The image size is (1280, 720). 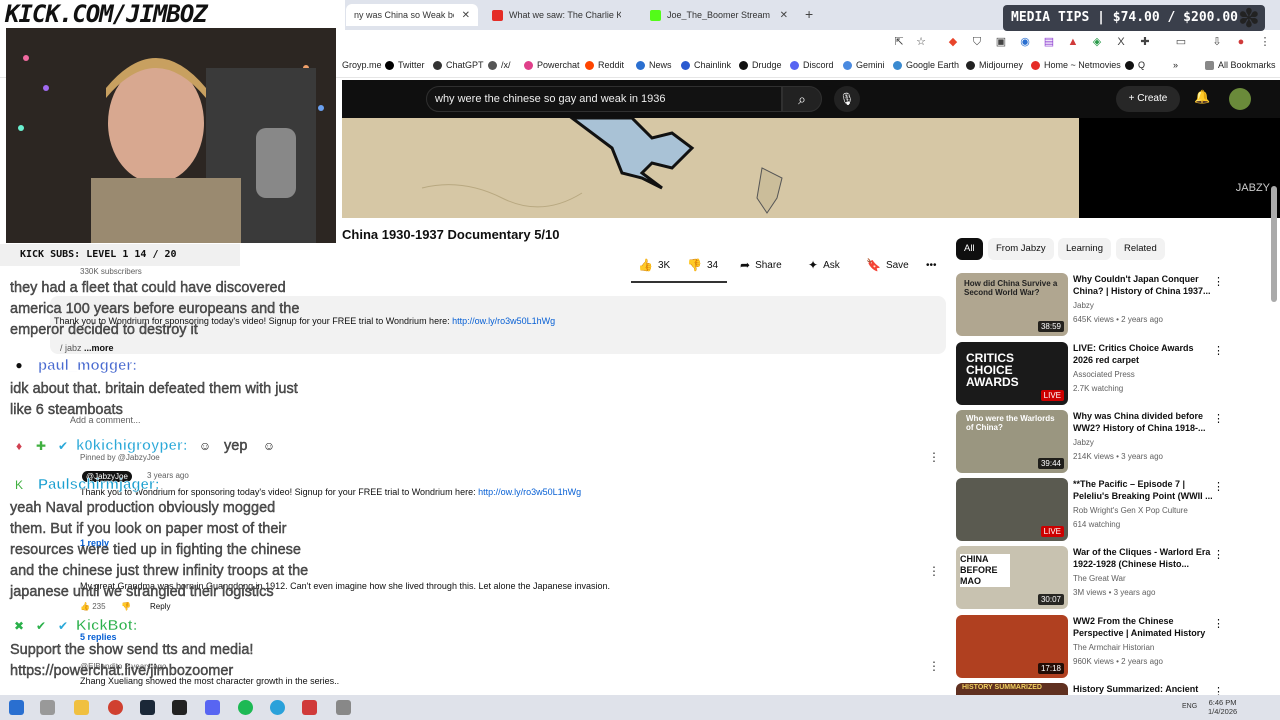 What do you see at coordinates (994, 65) in the screenshot?
I see `bookmark-item: Midjourney` at bounding box center [994, 65].